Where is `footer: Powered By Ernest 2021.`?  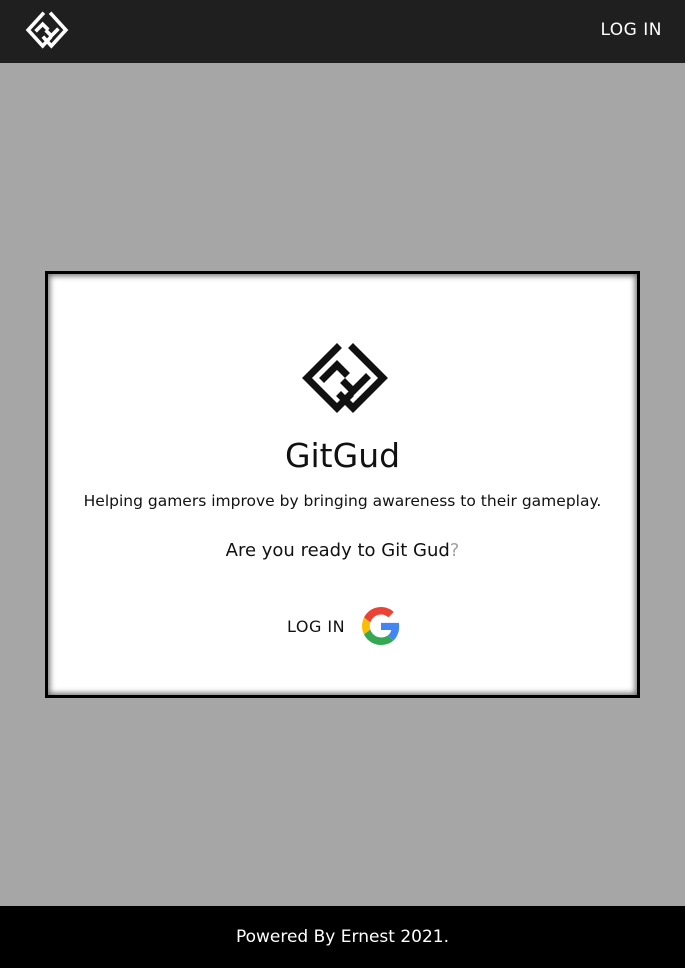
footer: Powered By Ernest 2021. is located at coordinates (342, 937).